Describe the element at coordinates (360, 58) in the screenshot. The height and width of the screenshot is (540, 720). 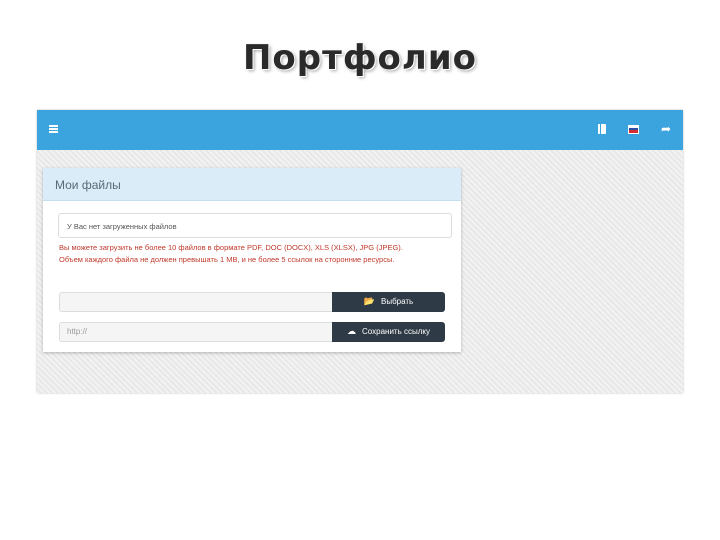
I see `slide-title: Портфолио` at that location.